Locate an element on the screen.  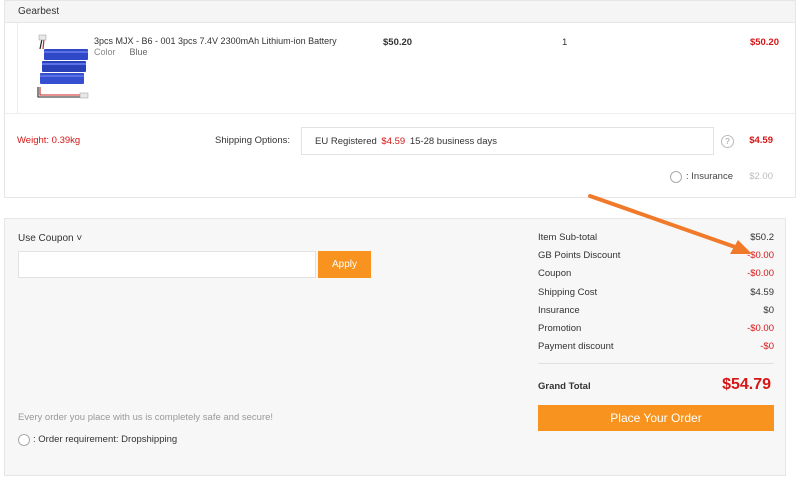
insurance-label: : Insurance is located at coordinates (709, 176).